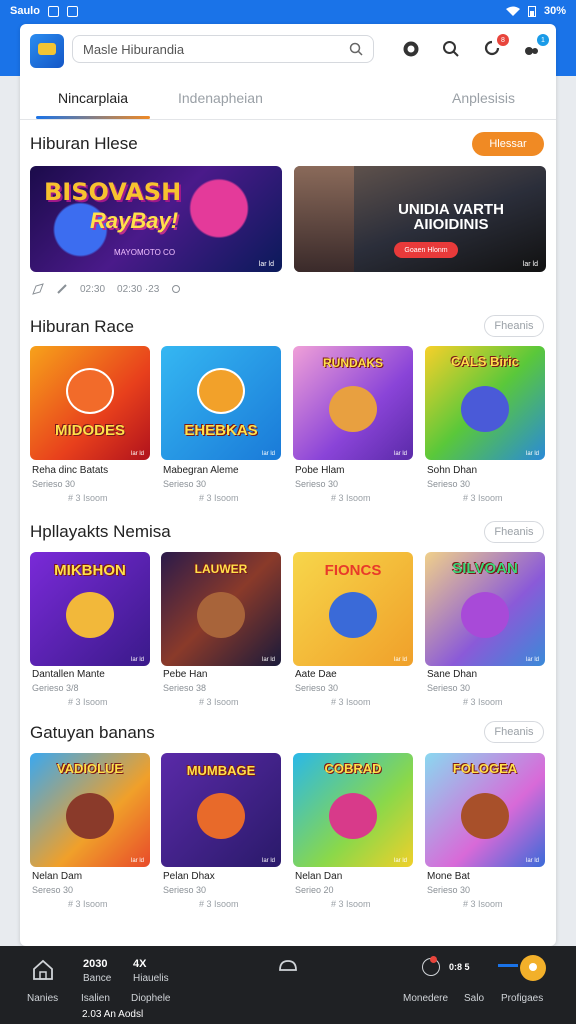 This screenshot has height=1024, width=576. Describe the element at coordinates (138, 289) in the screenshot. I see `featured-meta-2: 02:30 ·23` at that location.